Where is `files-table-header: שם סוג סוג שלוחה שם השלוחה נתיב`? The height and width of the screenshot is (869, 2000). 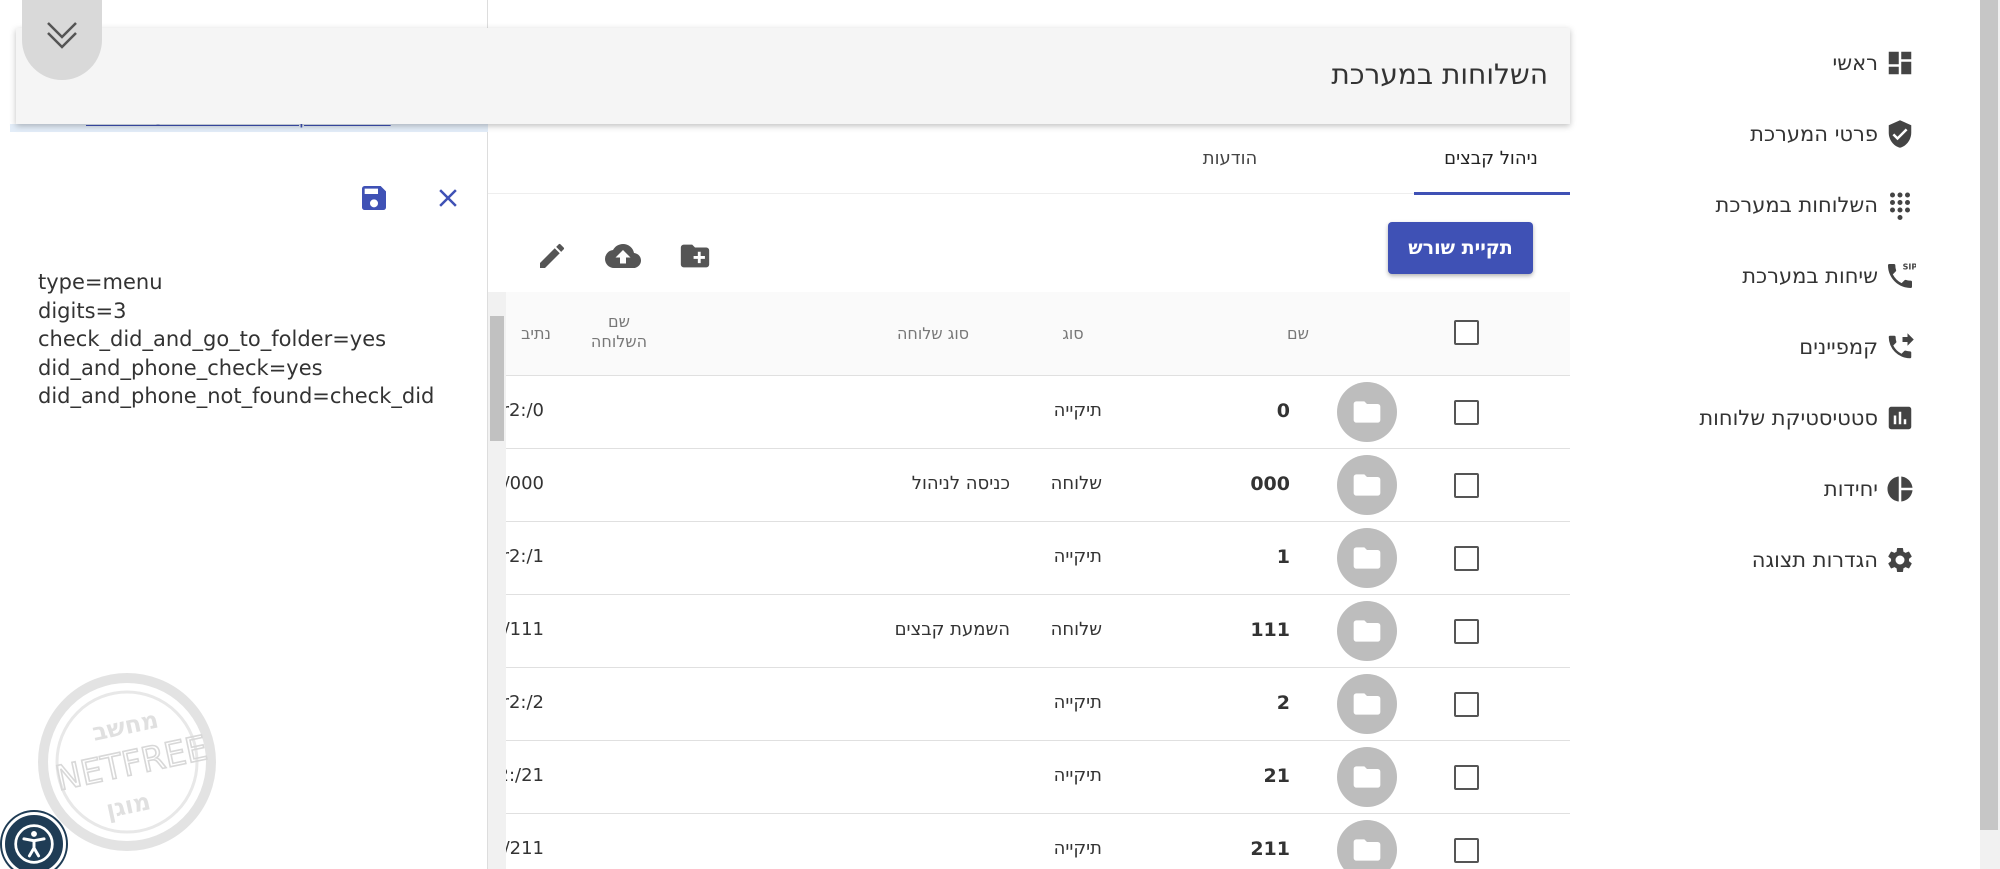 files-table-header: שם סוג סוג שלוחה שם השלוחה נתיב is located at coordinates (1029, 334).